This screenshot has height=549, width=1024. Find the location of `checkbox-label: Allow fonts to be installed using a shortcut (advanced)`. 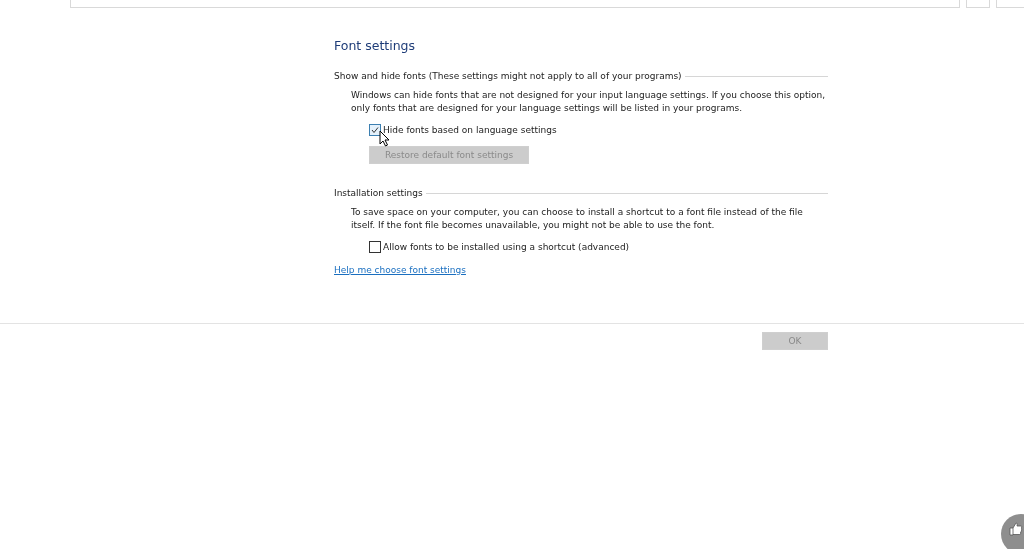

checkbox-label: Allow fonts to be installed using a shortcut (advanced) is located at coordinates (506, 247).